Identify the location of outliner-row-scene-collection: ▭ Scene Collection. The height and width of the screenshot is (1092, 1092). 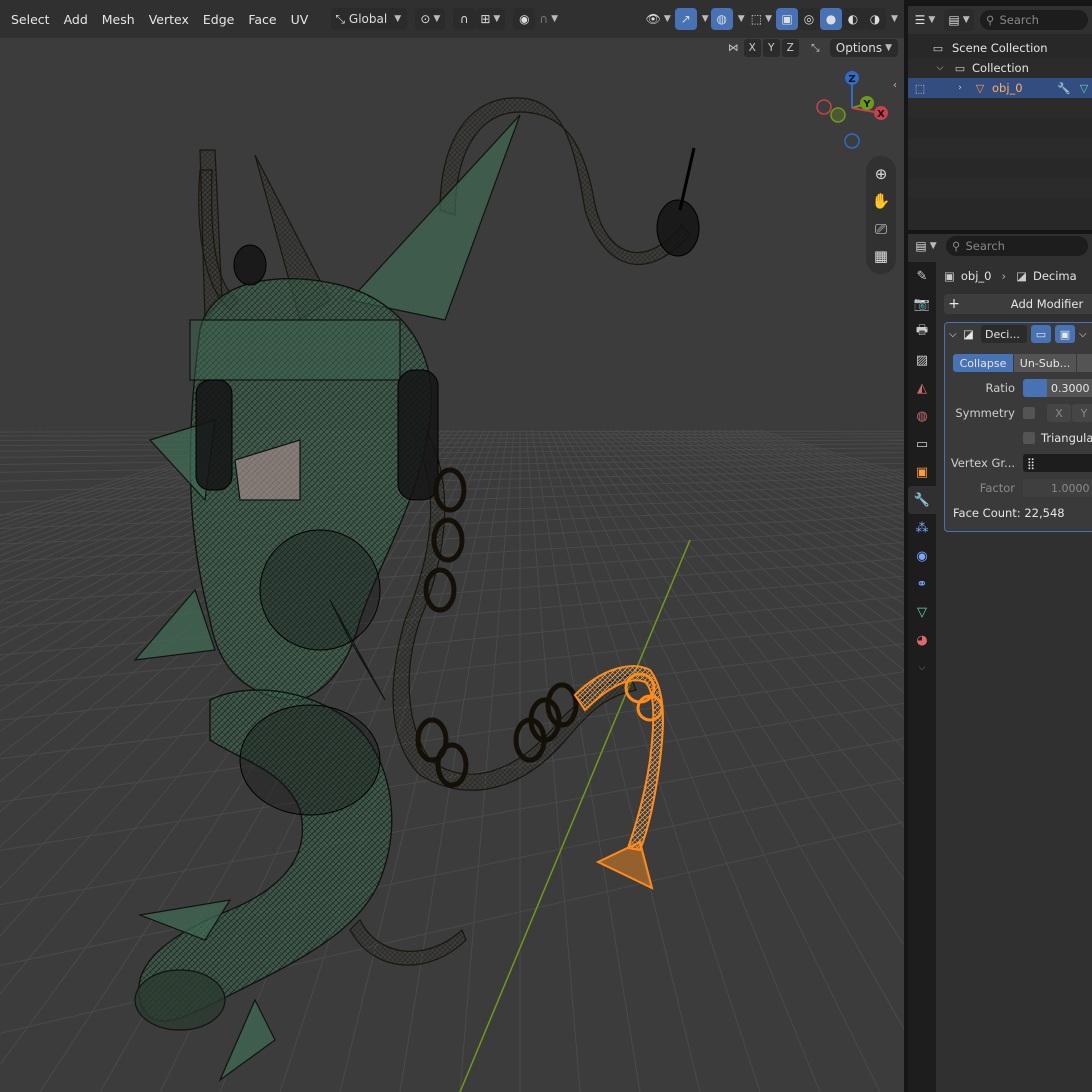
(1000, 48).